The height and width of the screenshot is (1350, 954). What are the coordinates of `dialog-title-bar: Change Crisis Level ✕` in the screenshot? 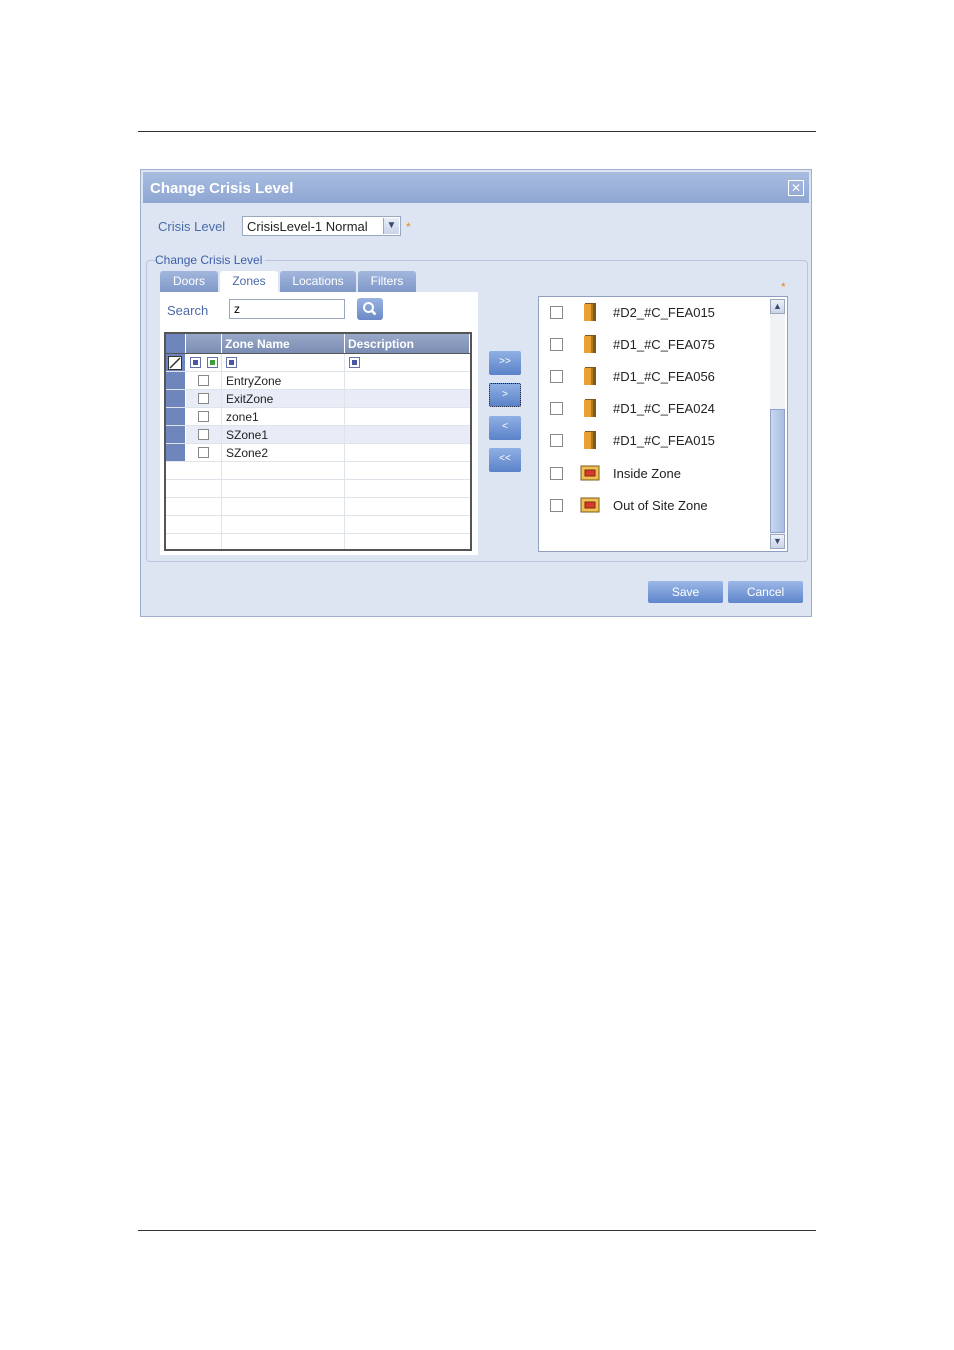 It's located at (476, 187).